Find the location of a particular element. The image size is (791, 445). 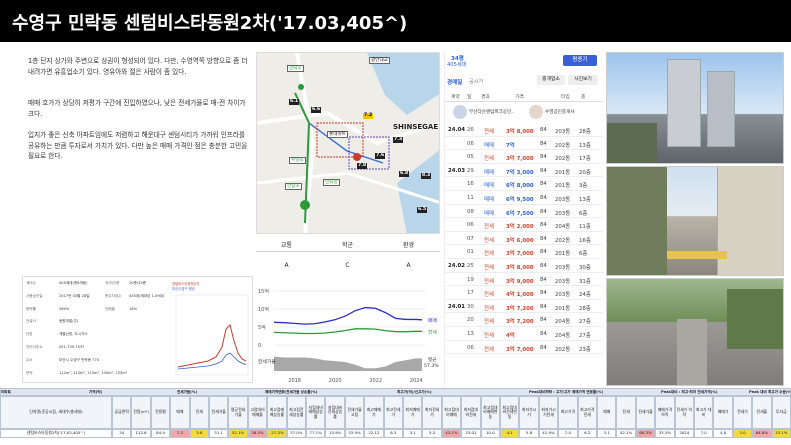

transaction-row: 01 전세 3억 7,000 84 201동 6층 is located at coordinates (524, 252).